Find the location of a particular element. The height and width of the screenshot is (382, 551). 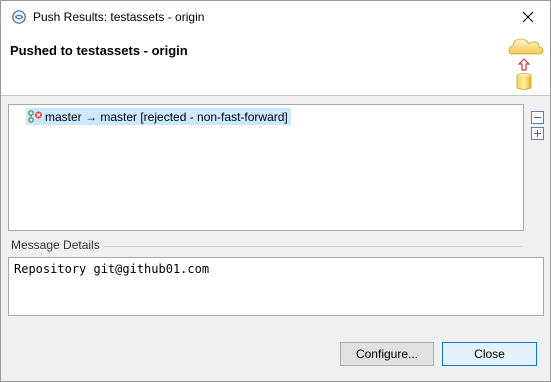

push-rejected-icon is located at coordinates (35, 116).